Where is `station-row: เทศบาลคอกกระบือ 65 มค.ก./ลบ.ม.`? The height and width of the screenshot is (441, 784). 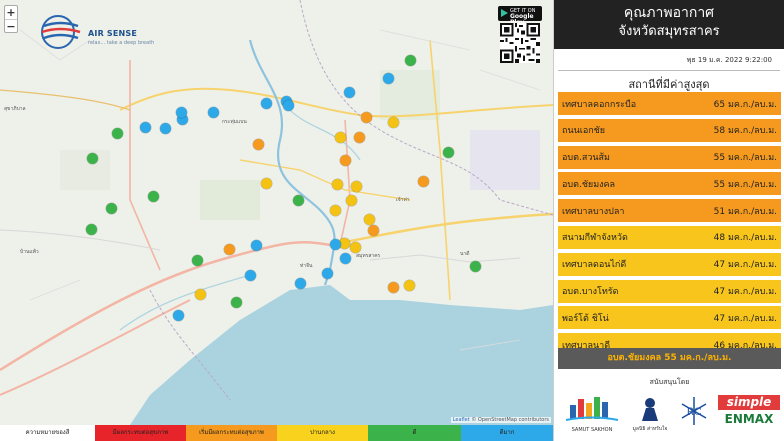
station-row: เทศบาลคอกกระบือ 65 มค.ก./ลบ.ม. is located at coordinates (669, 103).